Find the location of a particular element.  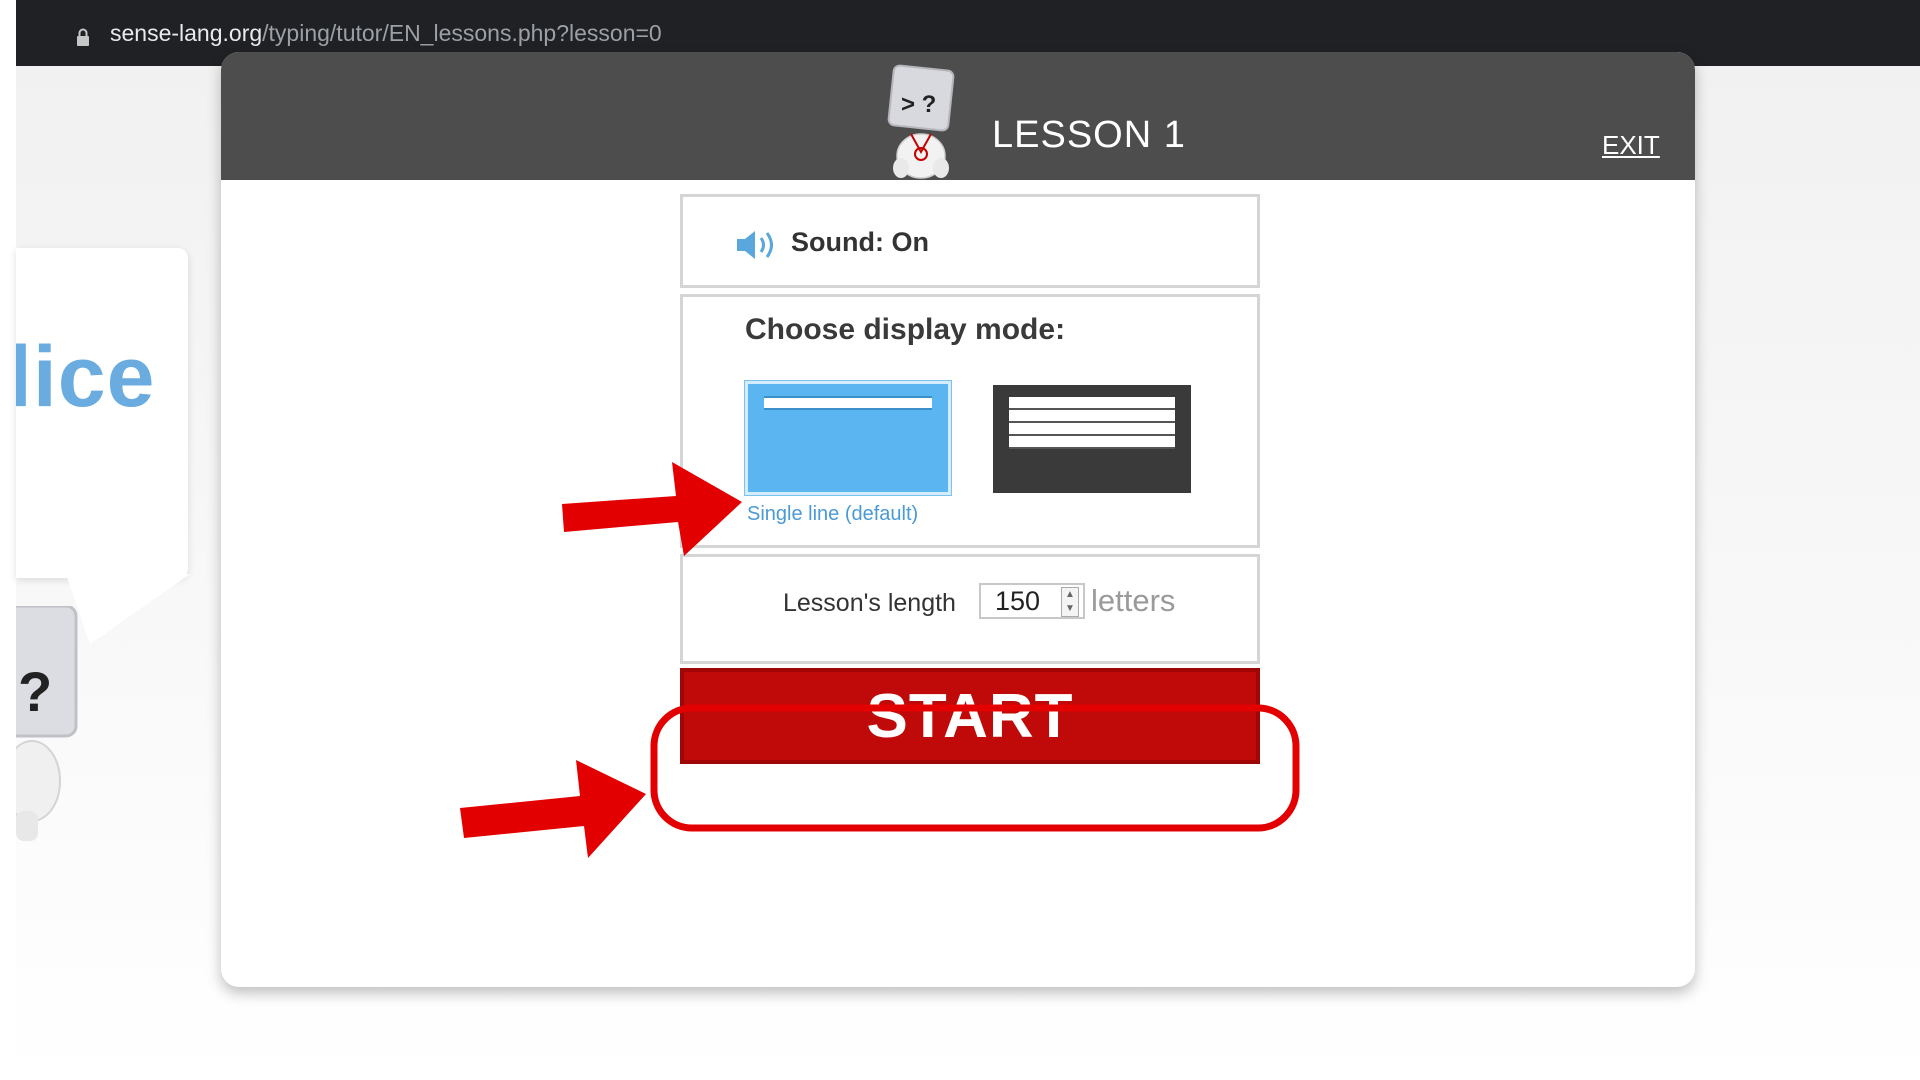

display-mode-title: Choose display mode: is located at coordinates (905, 329).